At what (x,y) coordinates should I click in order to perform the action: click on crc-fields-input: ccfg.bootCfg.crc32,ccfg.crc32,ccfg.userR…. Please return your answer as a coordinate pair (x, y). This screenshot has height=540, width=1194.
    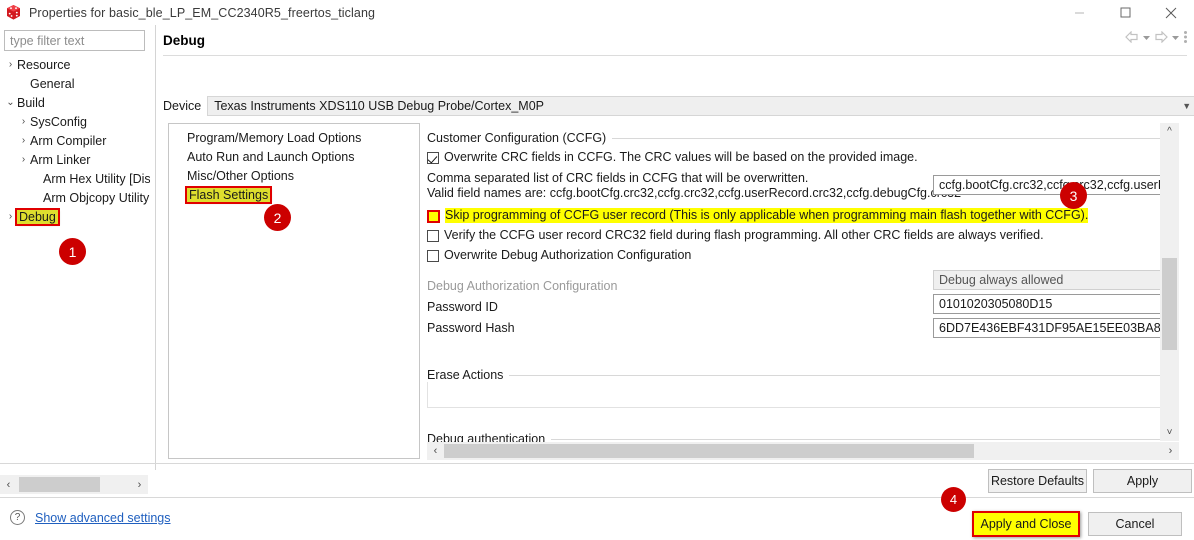
    Looking at the image, I should click on (1052, 185).